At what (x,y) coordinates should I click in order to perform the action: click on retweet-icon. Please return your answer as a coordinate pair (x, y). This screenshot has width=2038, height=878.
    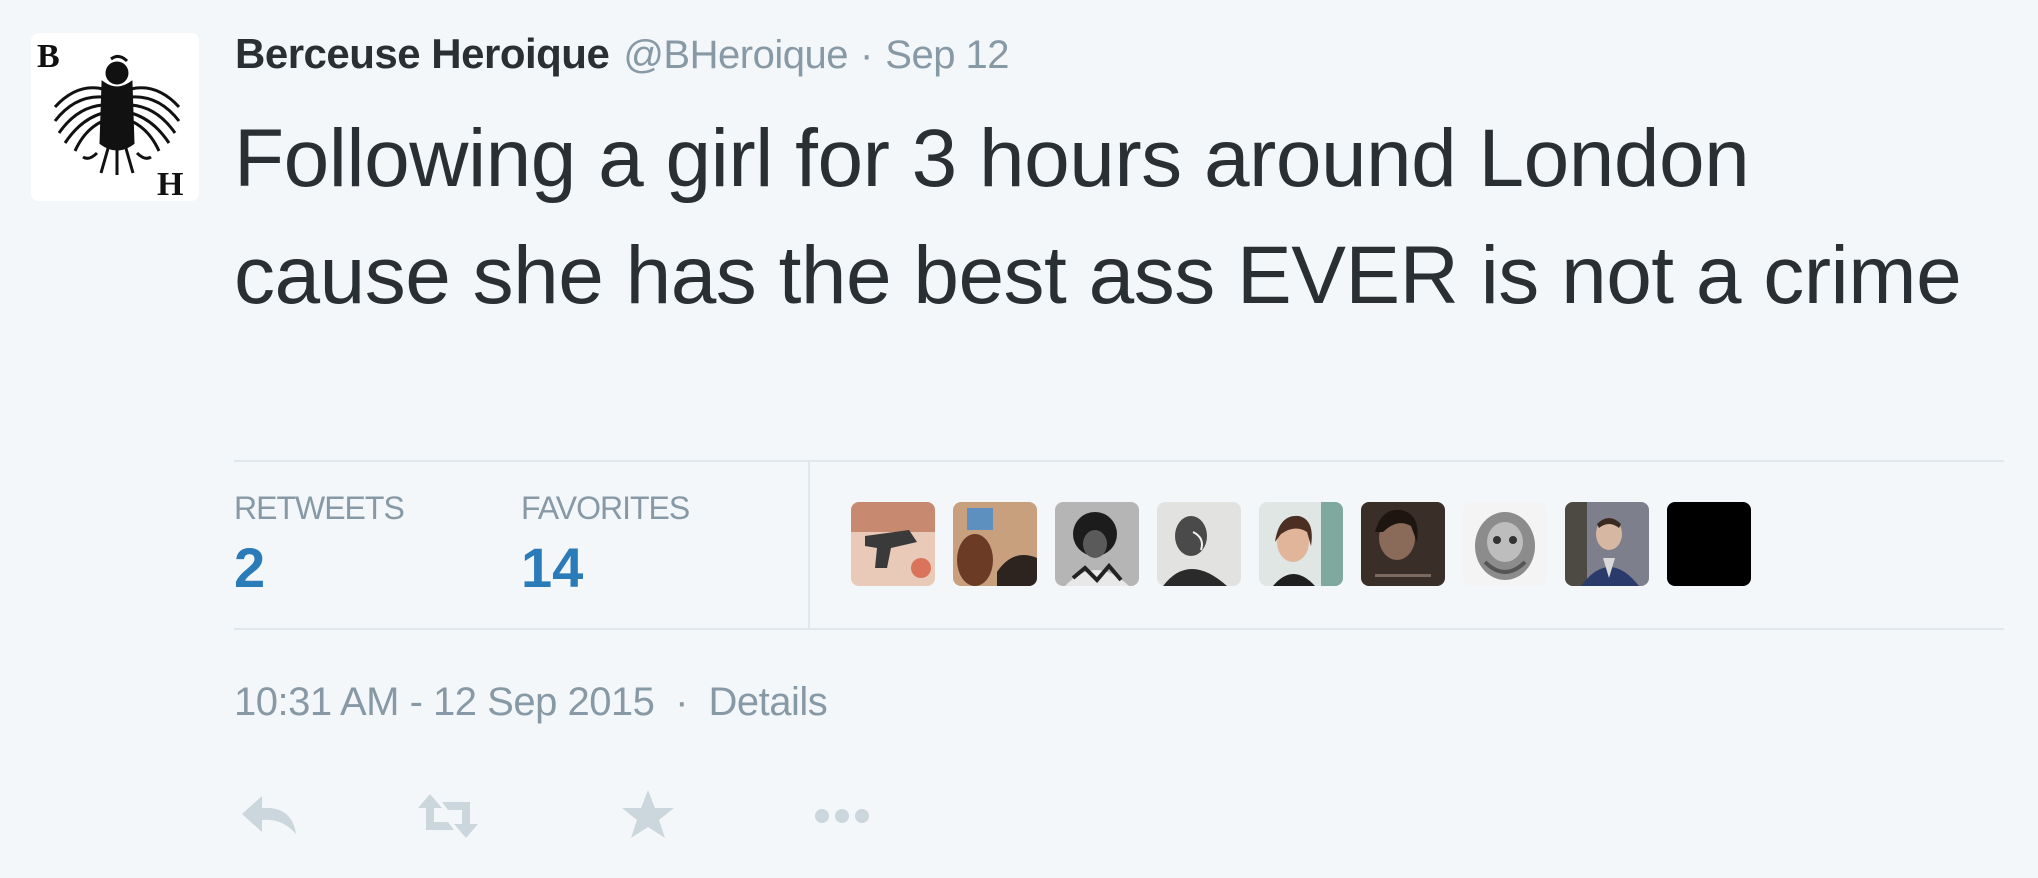
    Looking at the image, I should click on (448, 816).